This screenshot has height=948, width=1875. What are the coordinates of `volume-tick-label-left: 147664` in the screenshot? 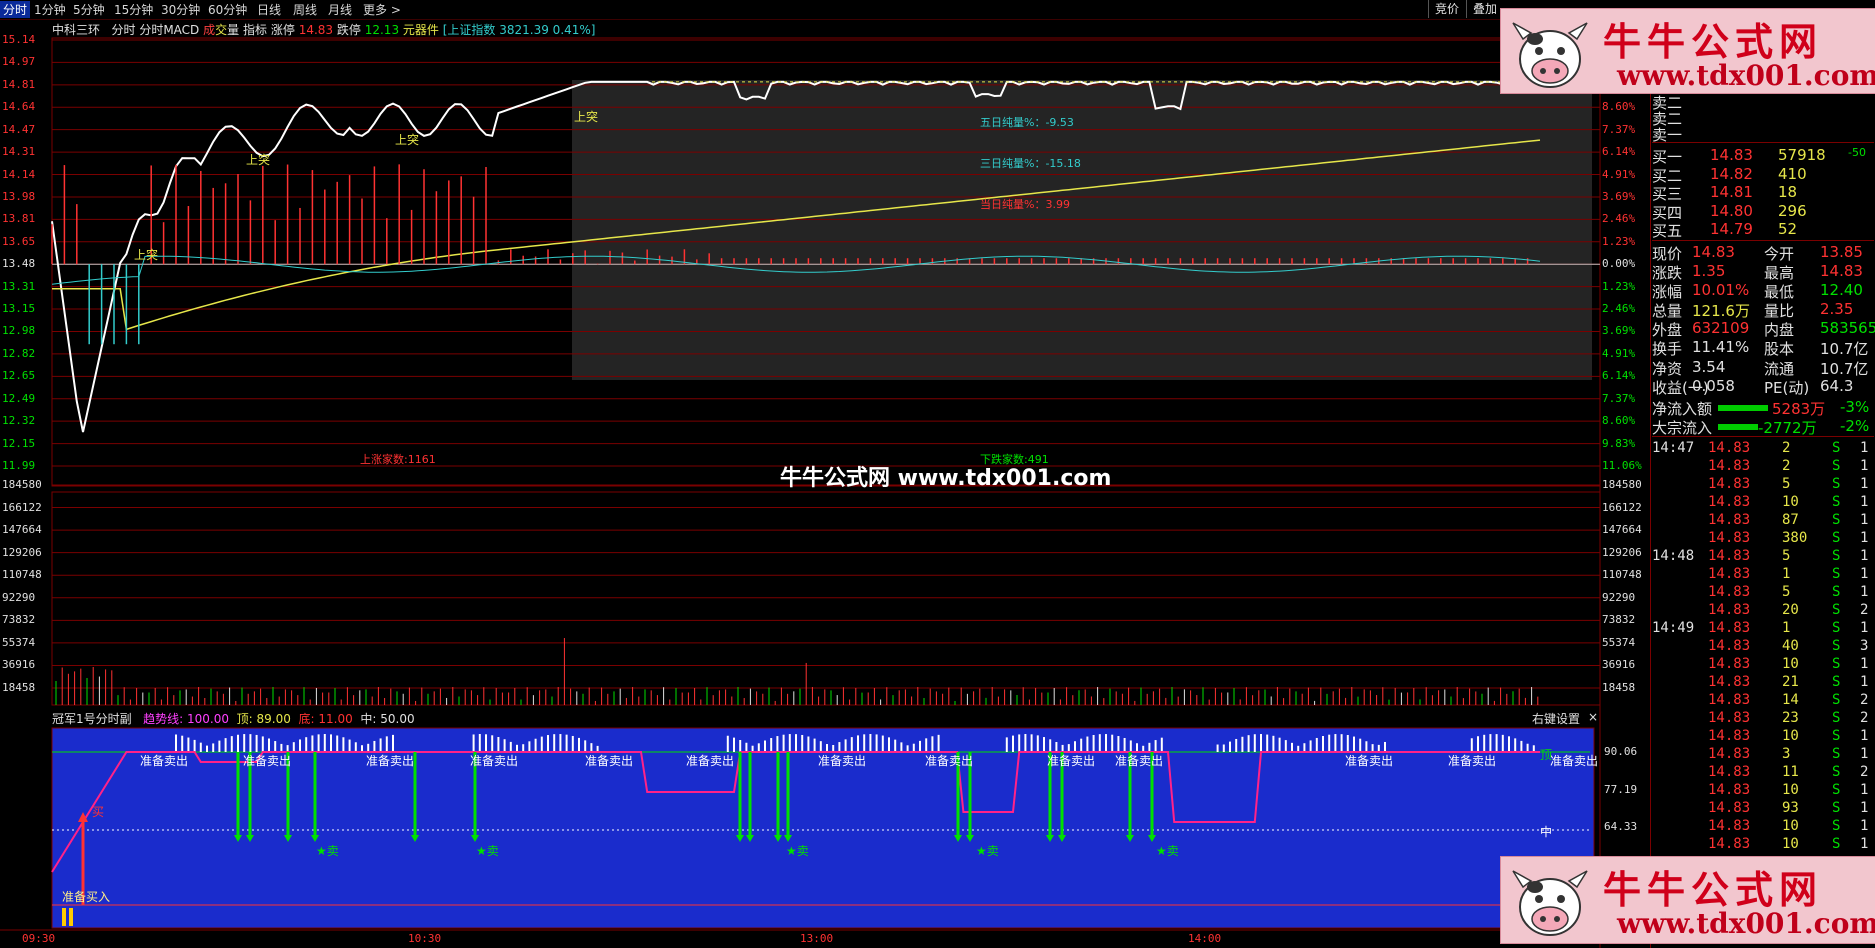 It's located at (22, 530).